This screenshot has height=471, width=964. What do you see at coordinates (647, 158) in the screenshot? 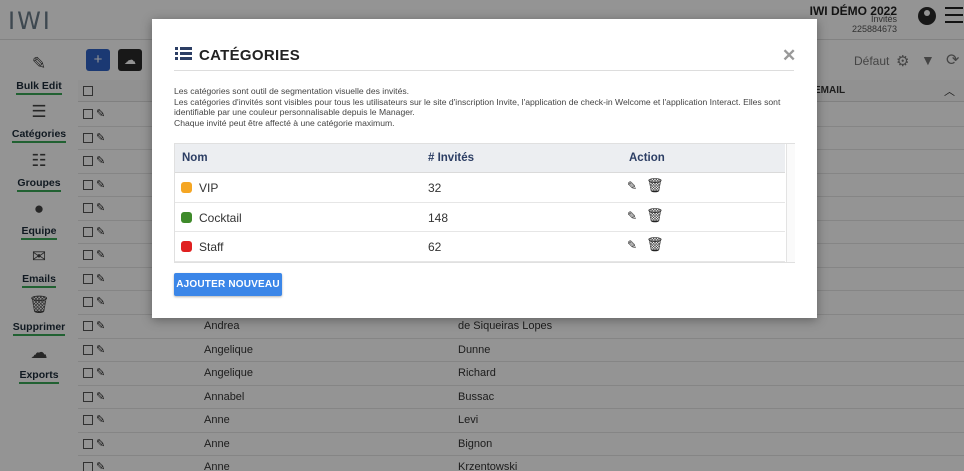
I see `column-header-action: Action` at bounding box center [647, 158].